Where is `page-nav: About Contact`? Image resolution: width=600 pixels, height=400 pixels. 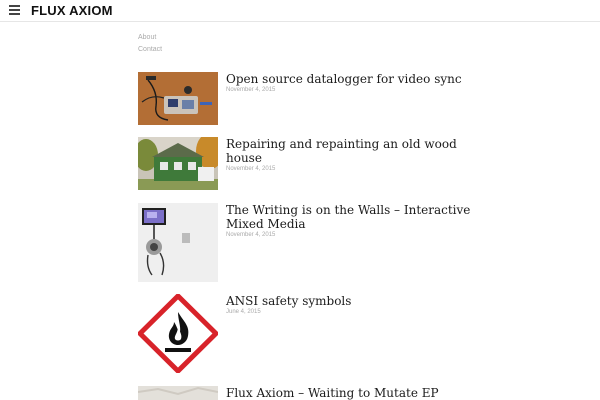 page-nav: About Contact is located at coordinates (150, 44).